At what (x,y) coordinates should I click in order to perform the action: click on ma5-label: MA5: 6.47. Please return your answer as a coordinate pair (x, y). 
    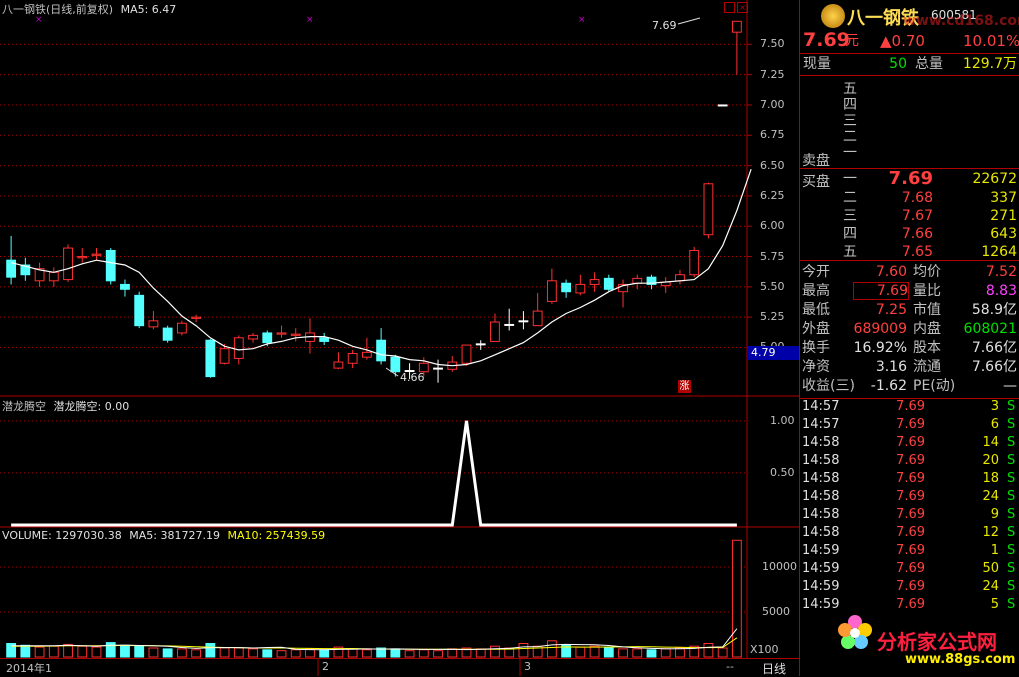
    Looking at the image, I should click on (148, 9).